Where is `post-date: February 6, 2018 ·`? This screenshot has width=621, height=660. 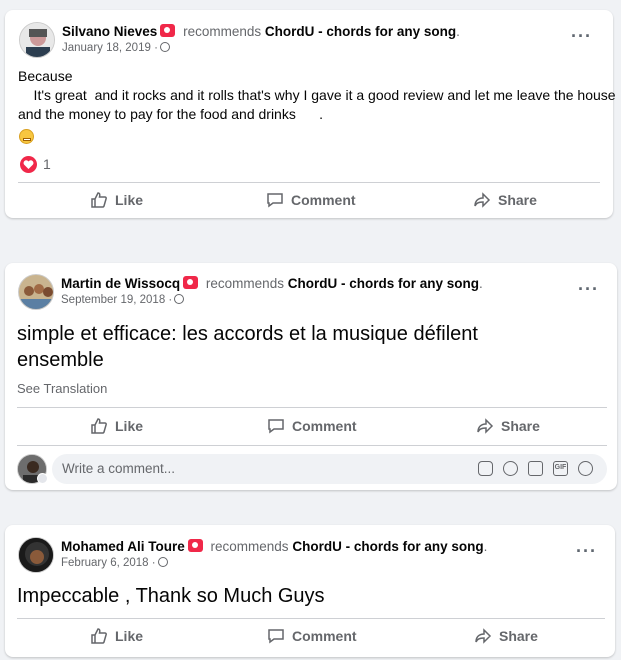
post-date: February 6, 2018 · is located at coordinates (108, 563).